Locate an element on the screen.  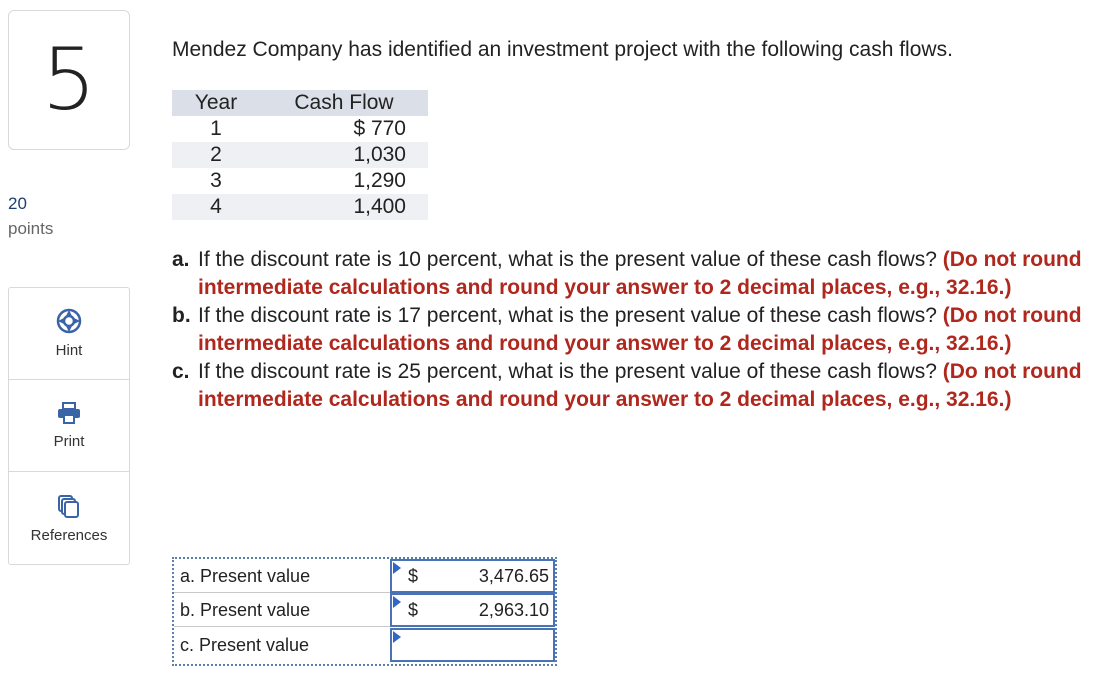
cash-flow-cell: 1,400 is located at coordinates (344, 207).